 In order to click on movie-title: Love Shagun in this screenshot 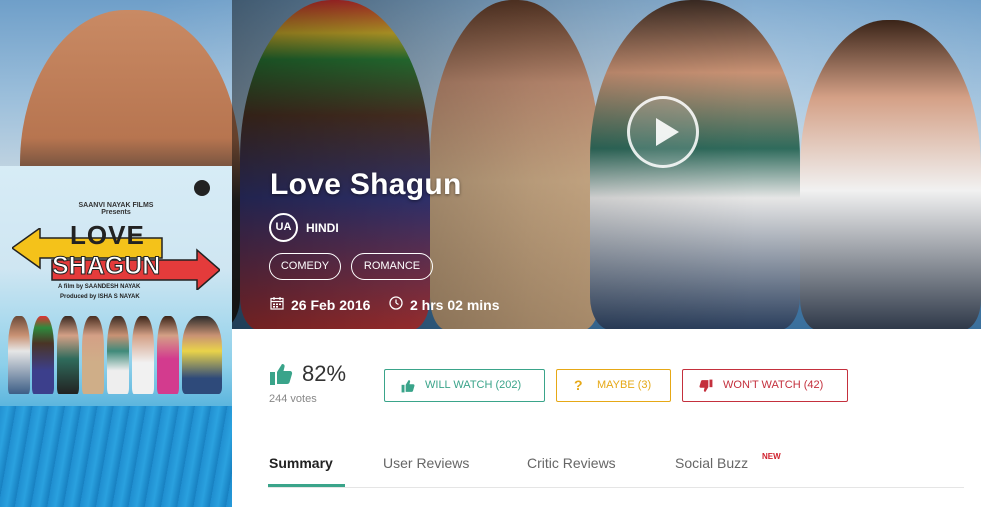, I will do `click(366, 184)`.